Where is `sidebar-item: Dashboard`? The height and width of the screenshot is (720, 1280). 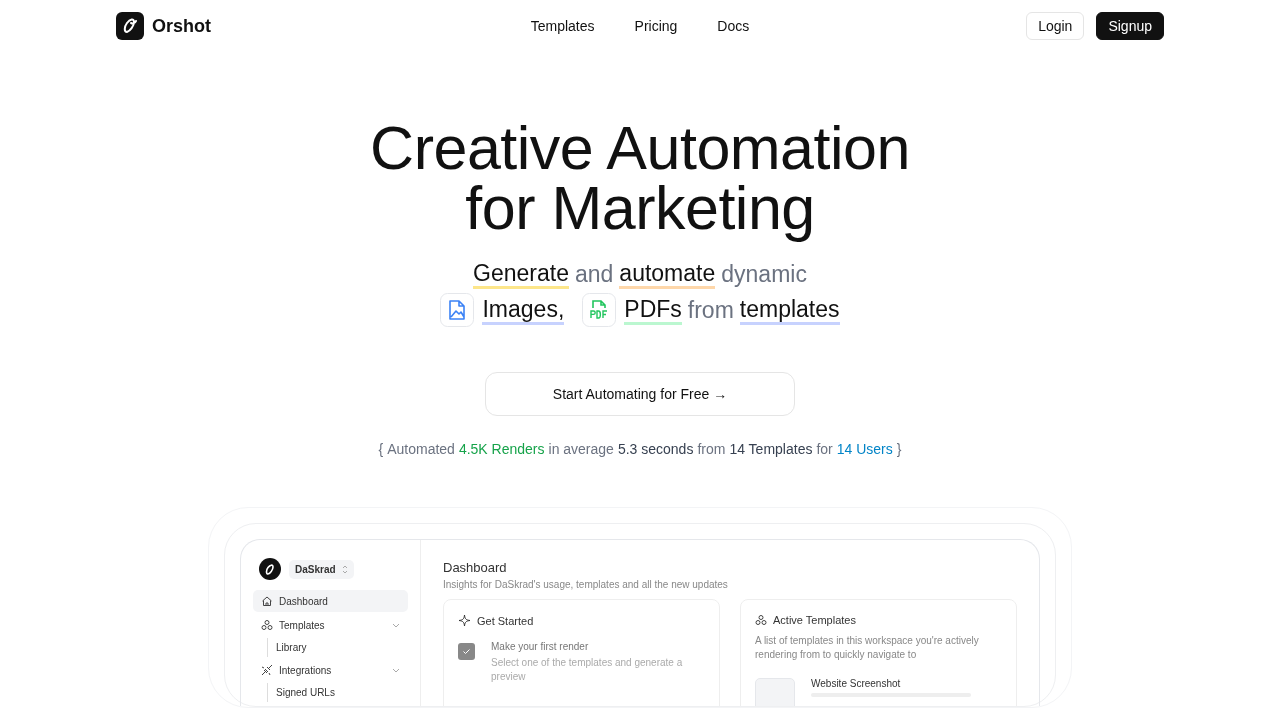 sidebar-item: Dashboard is located at coordinates (330, 601).